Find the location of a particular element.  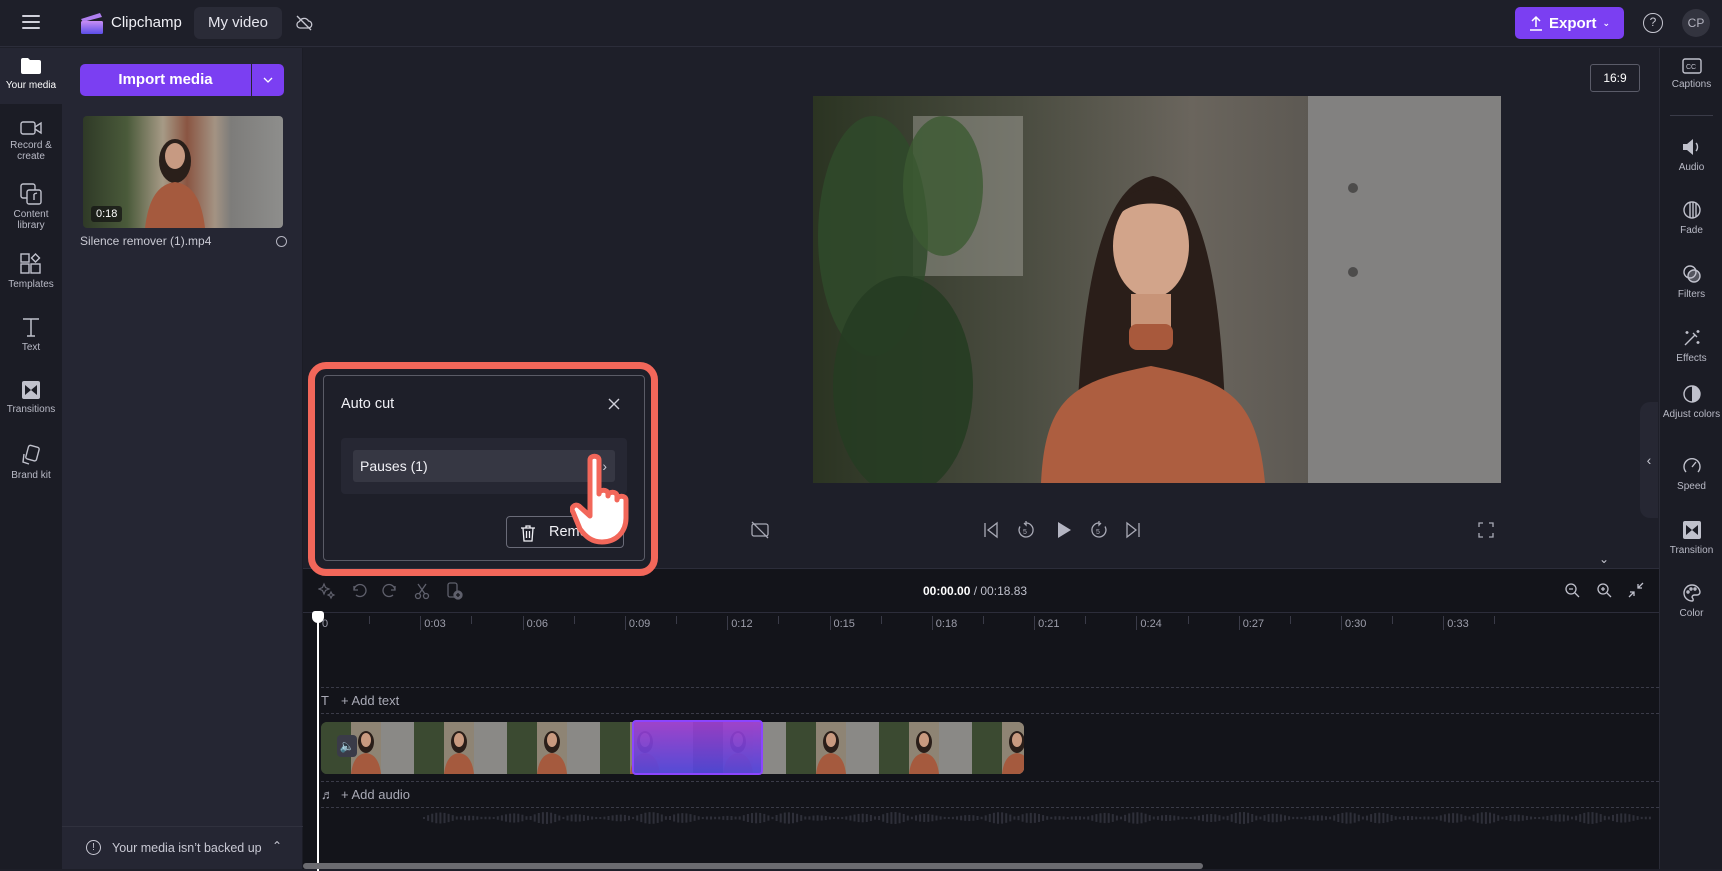

media-filename: Silence remover (1).mp4 is located at coordinates (146, 241).